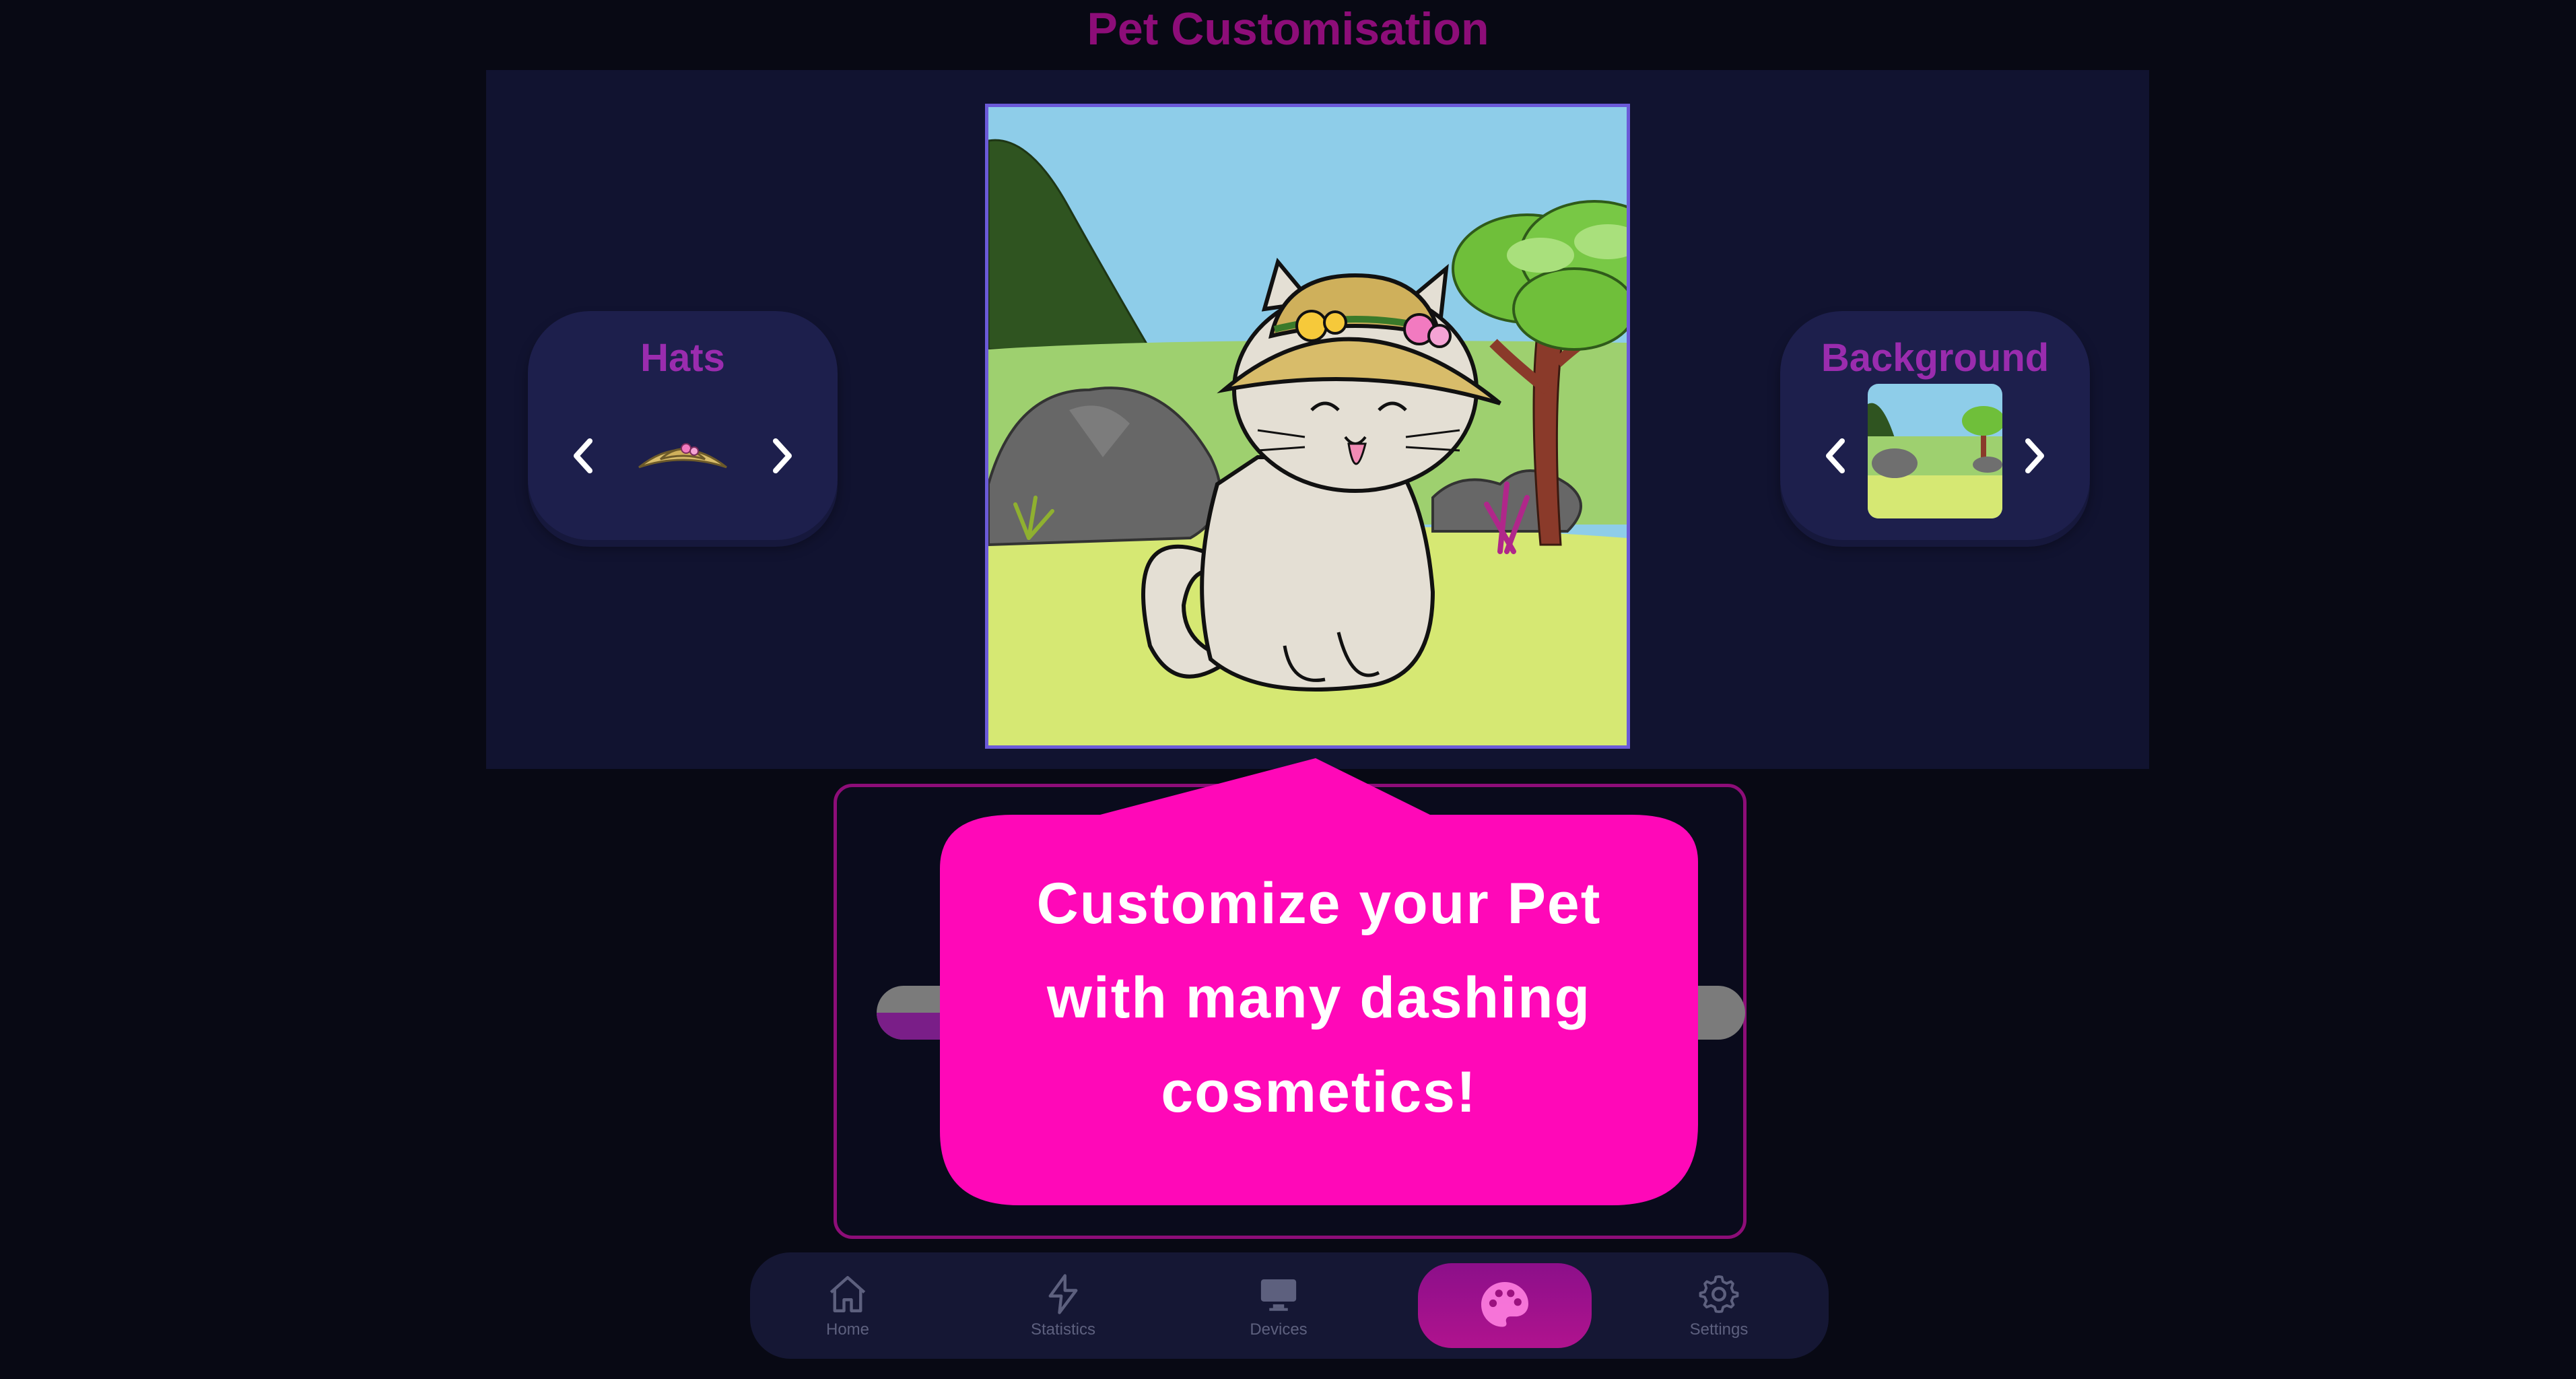 Image resolution: width=2576 pixels, height=1379 pixels. I want to click on nav-home: Home, so click(848, 1305).